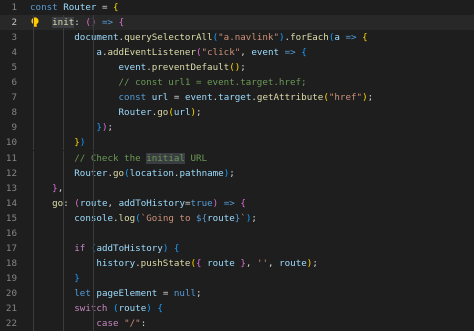  What do you see at coordinates (237, 127) in the screenshot?
I see `code-line: 9 });` at bounding box center [237, 127].